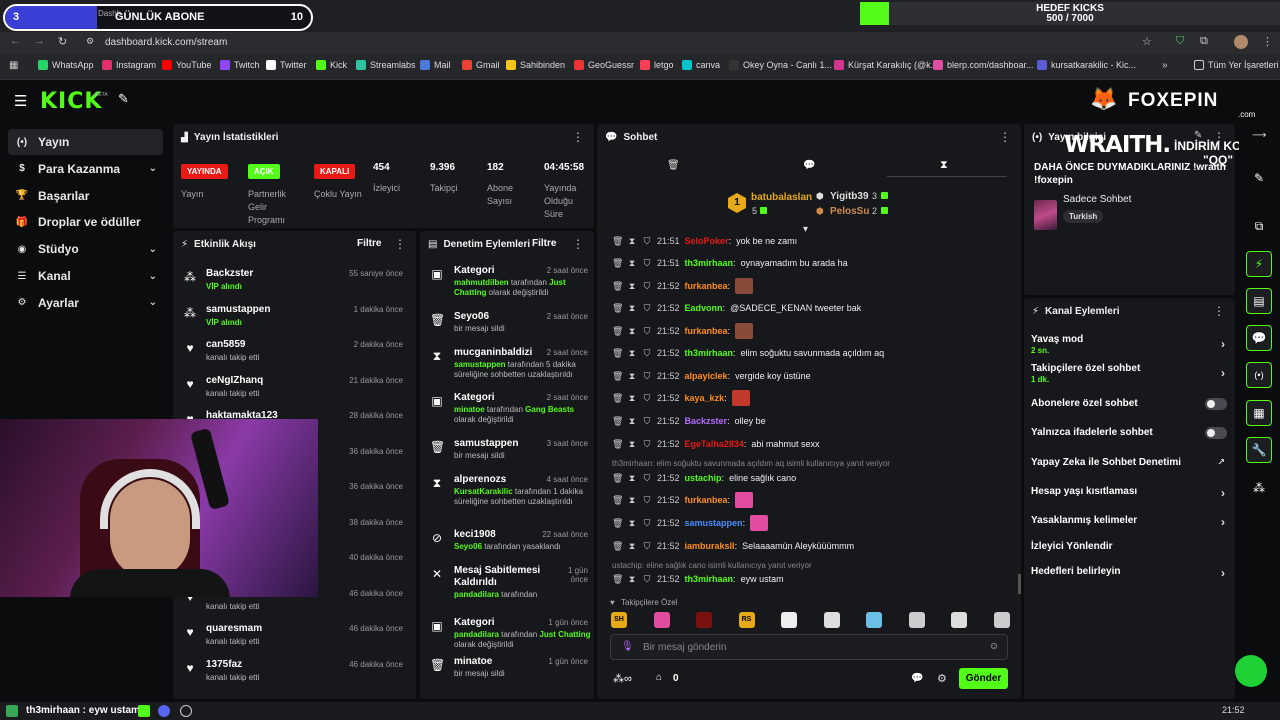 Image resolution: width=1280 pixels, height=720 pixels. Describe the element at coordinates (1259, 264) in the screenshot. I see `rail-bolt-icon: ⚡` at that location.